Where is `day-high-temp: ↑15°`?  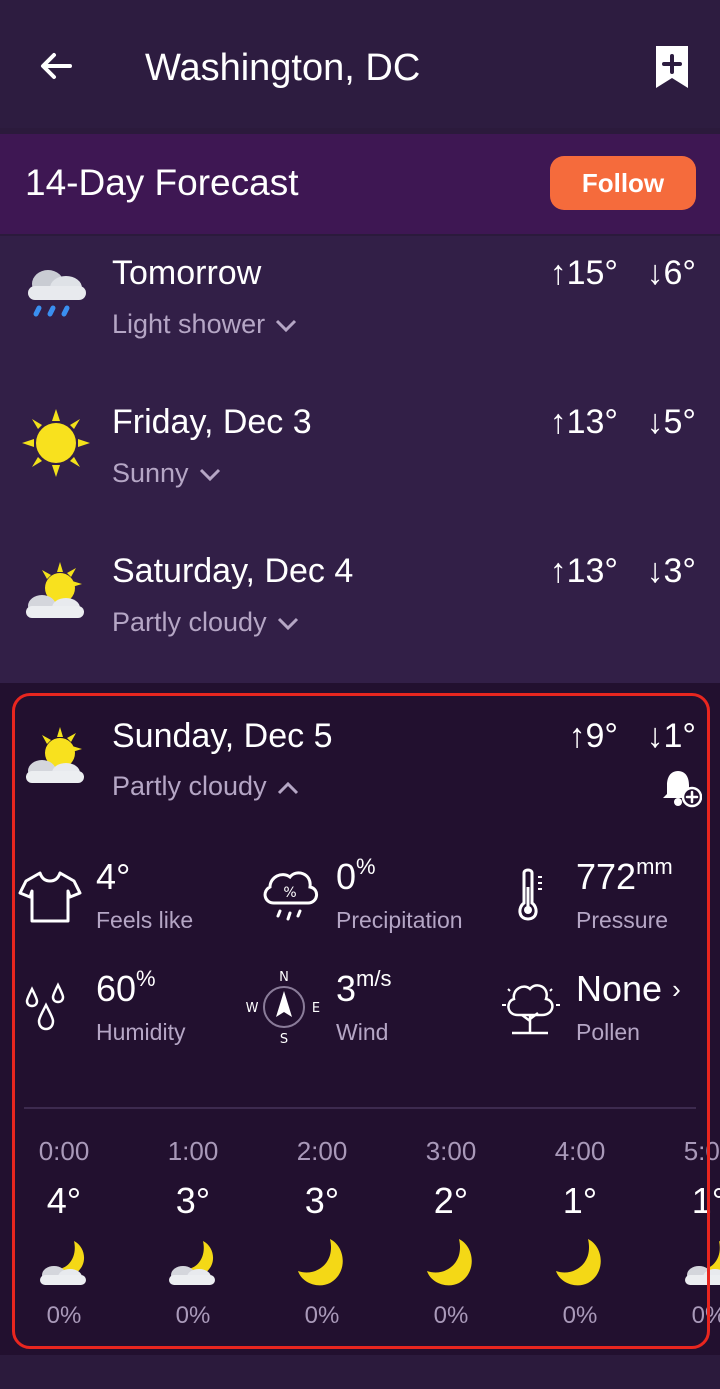
day-high-temp: ↑15° is located at coordinates (583, 273).